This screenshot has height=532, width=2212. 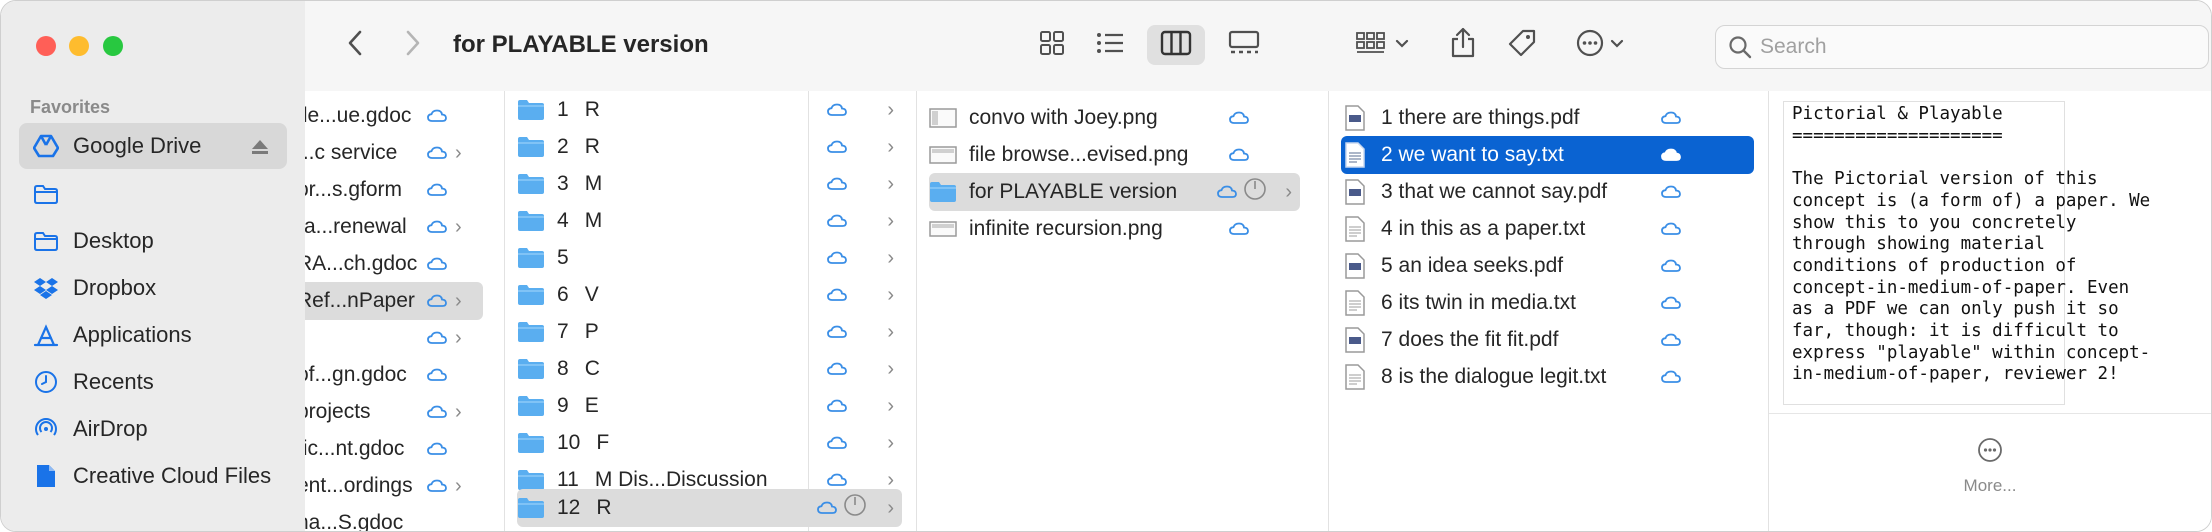 I want to click on back-button, so click(x=355, y=45).